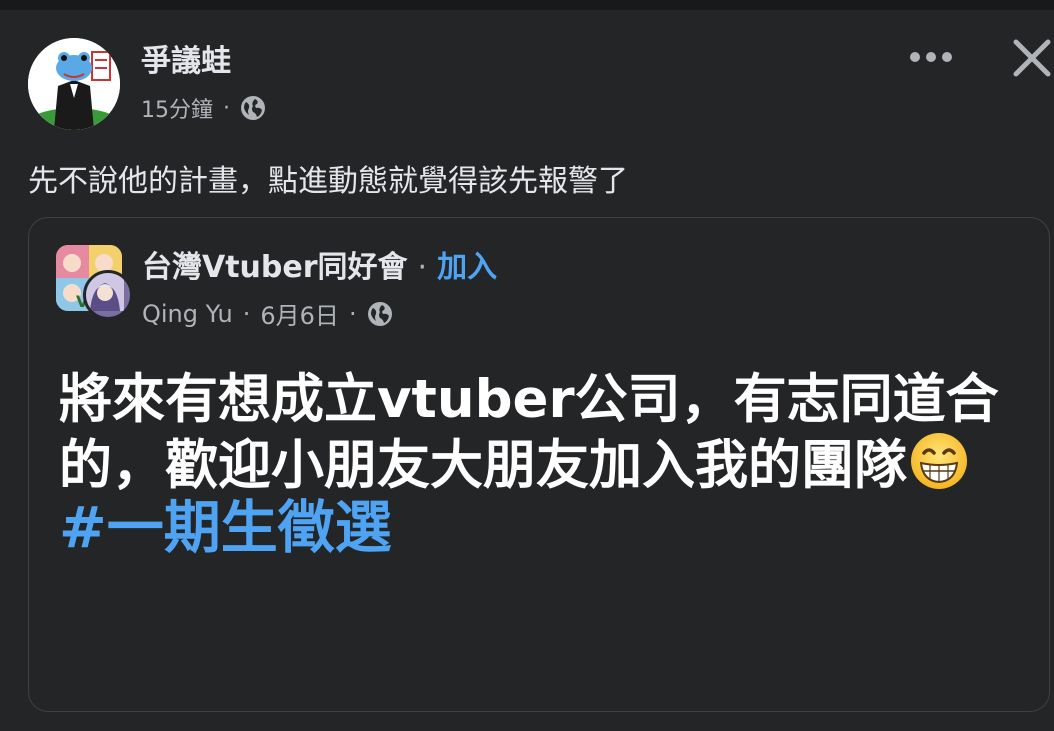  I want to click on top-bar, so click(527, 5).